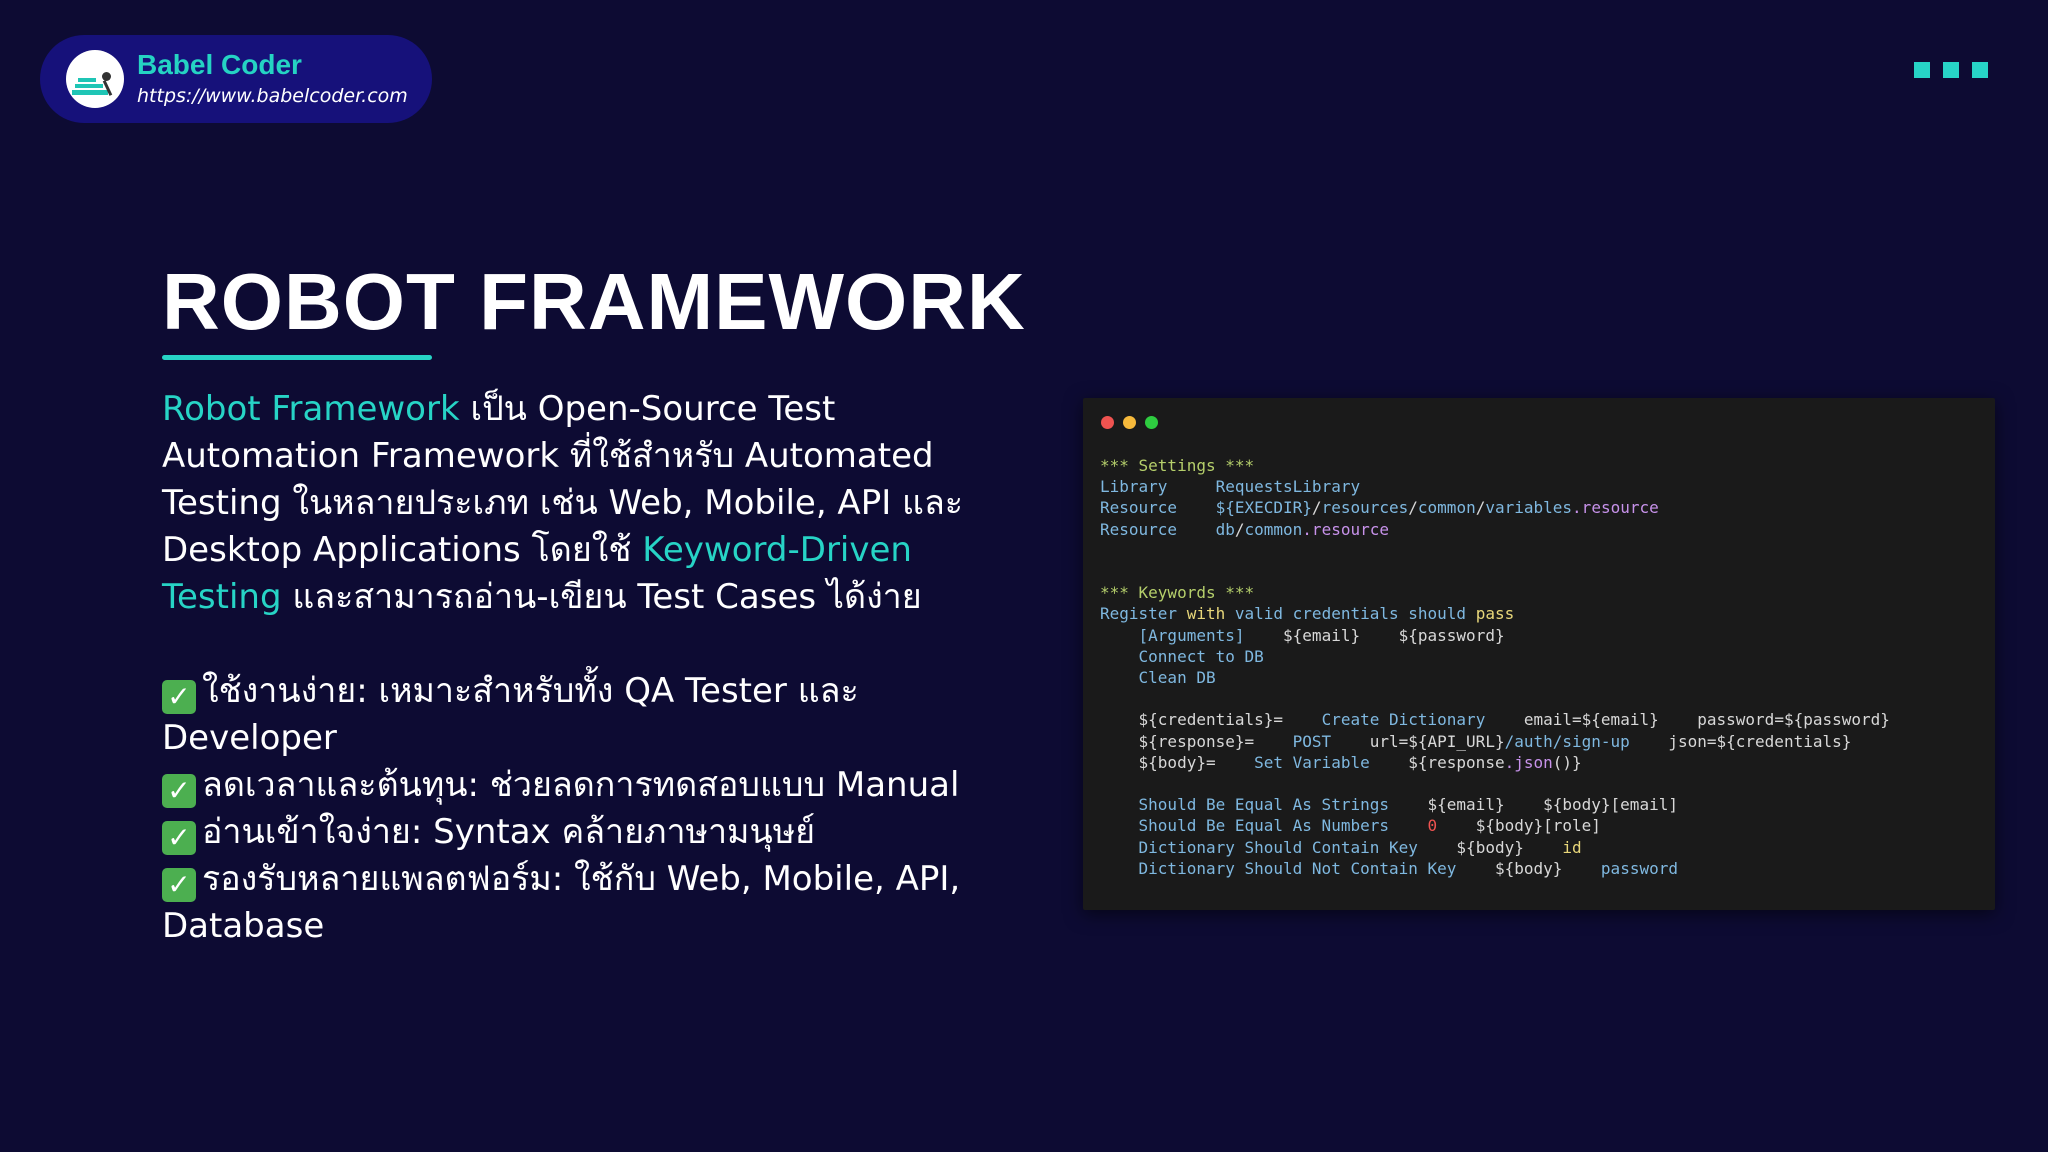  Describe the element at coordinates (1350, 614) in the screenshot. I see `code-token: valid credentials should` at that location.